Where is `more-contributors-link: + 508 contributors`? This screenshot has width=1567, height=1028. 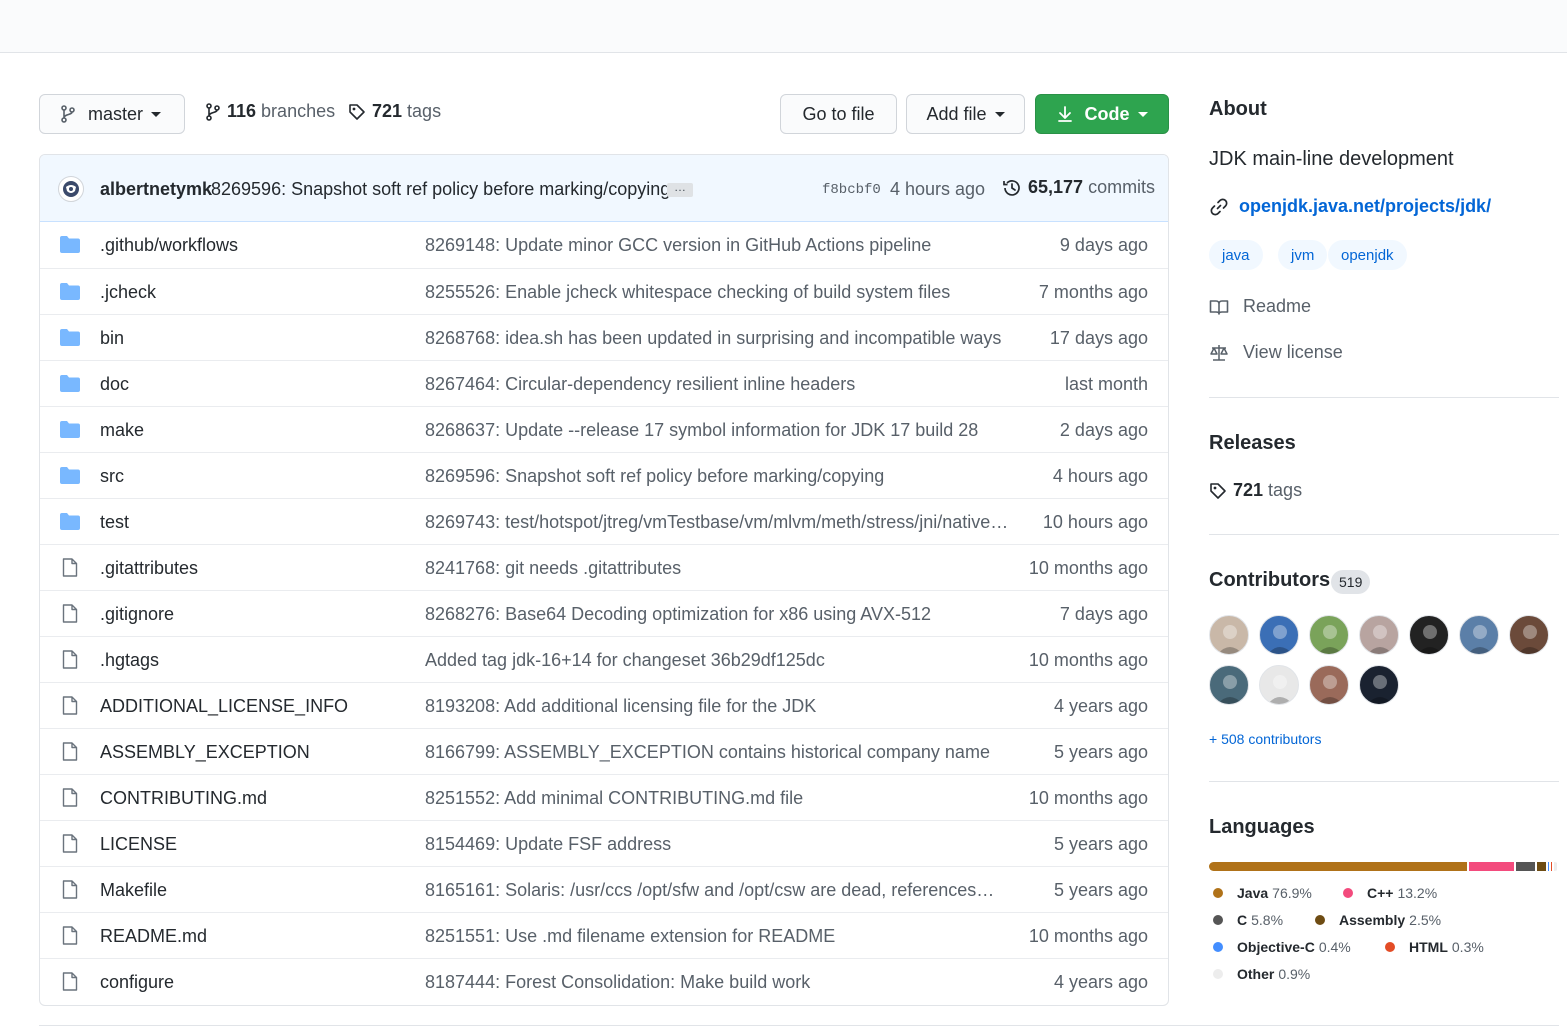 more-contributors-link: + 508 contributors is located at coordinates (1265, 739).